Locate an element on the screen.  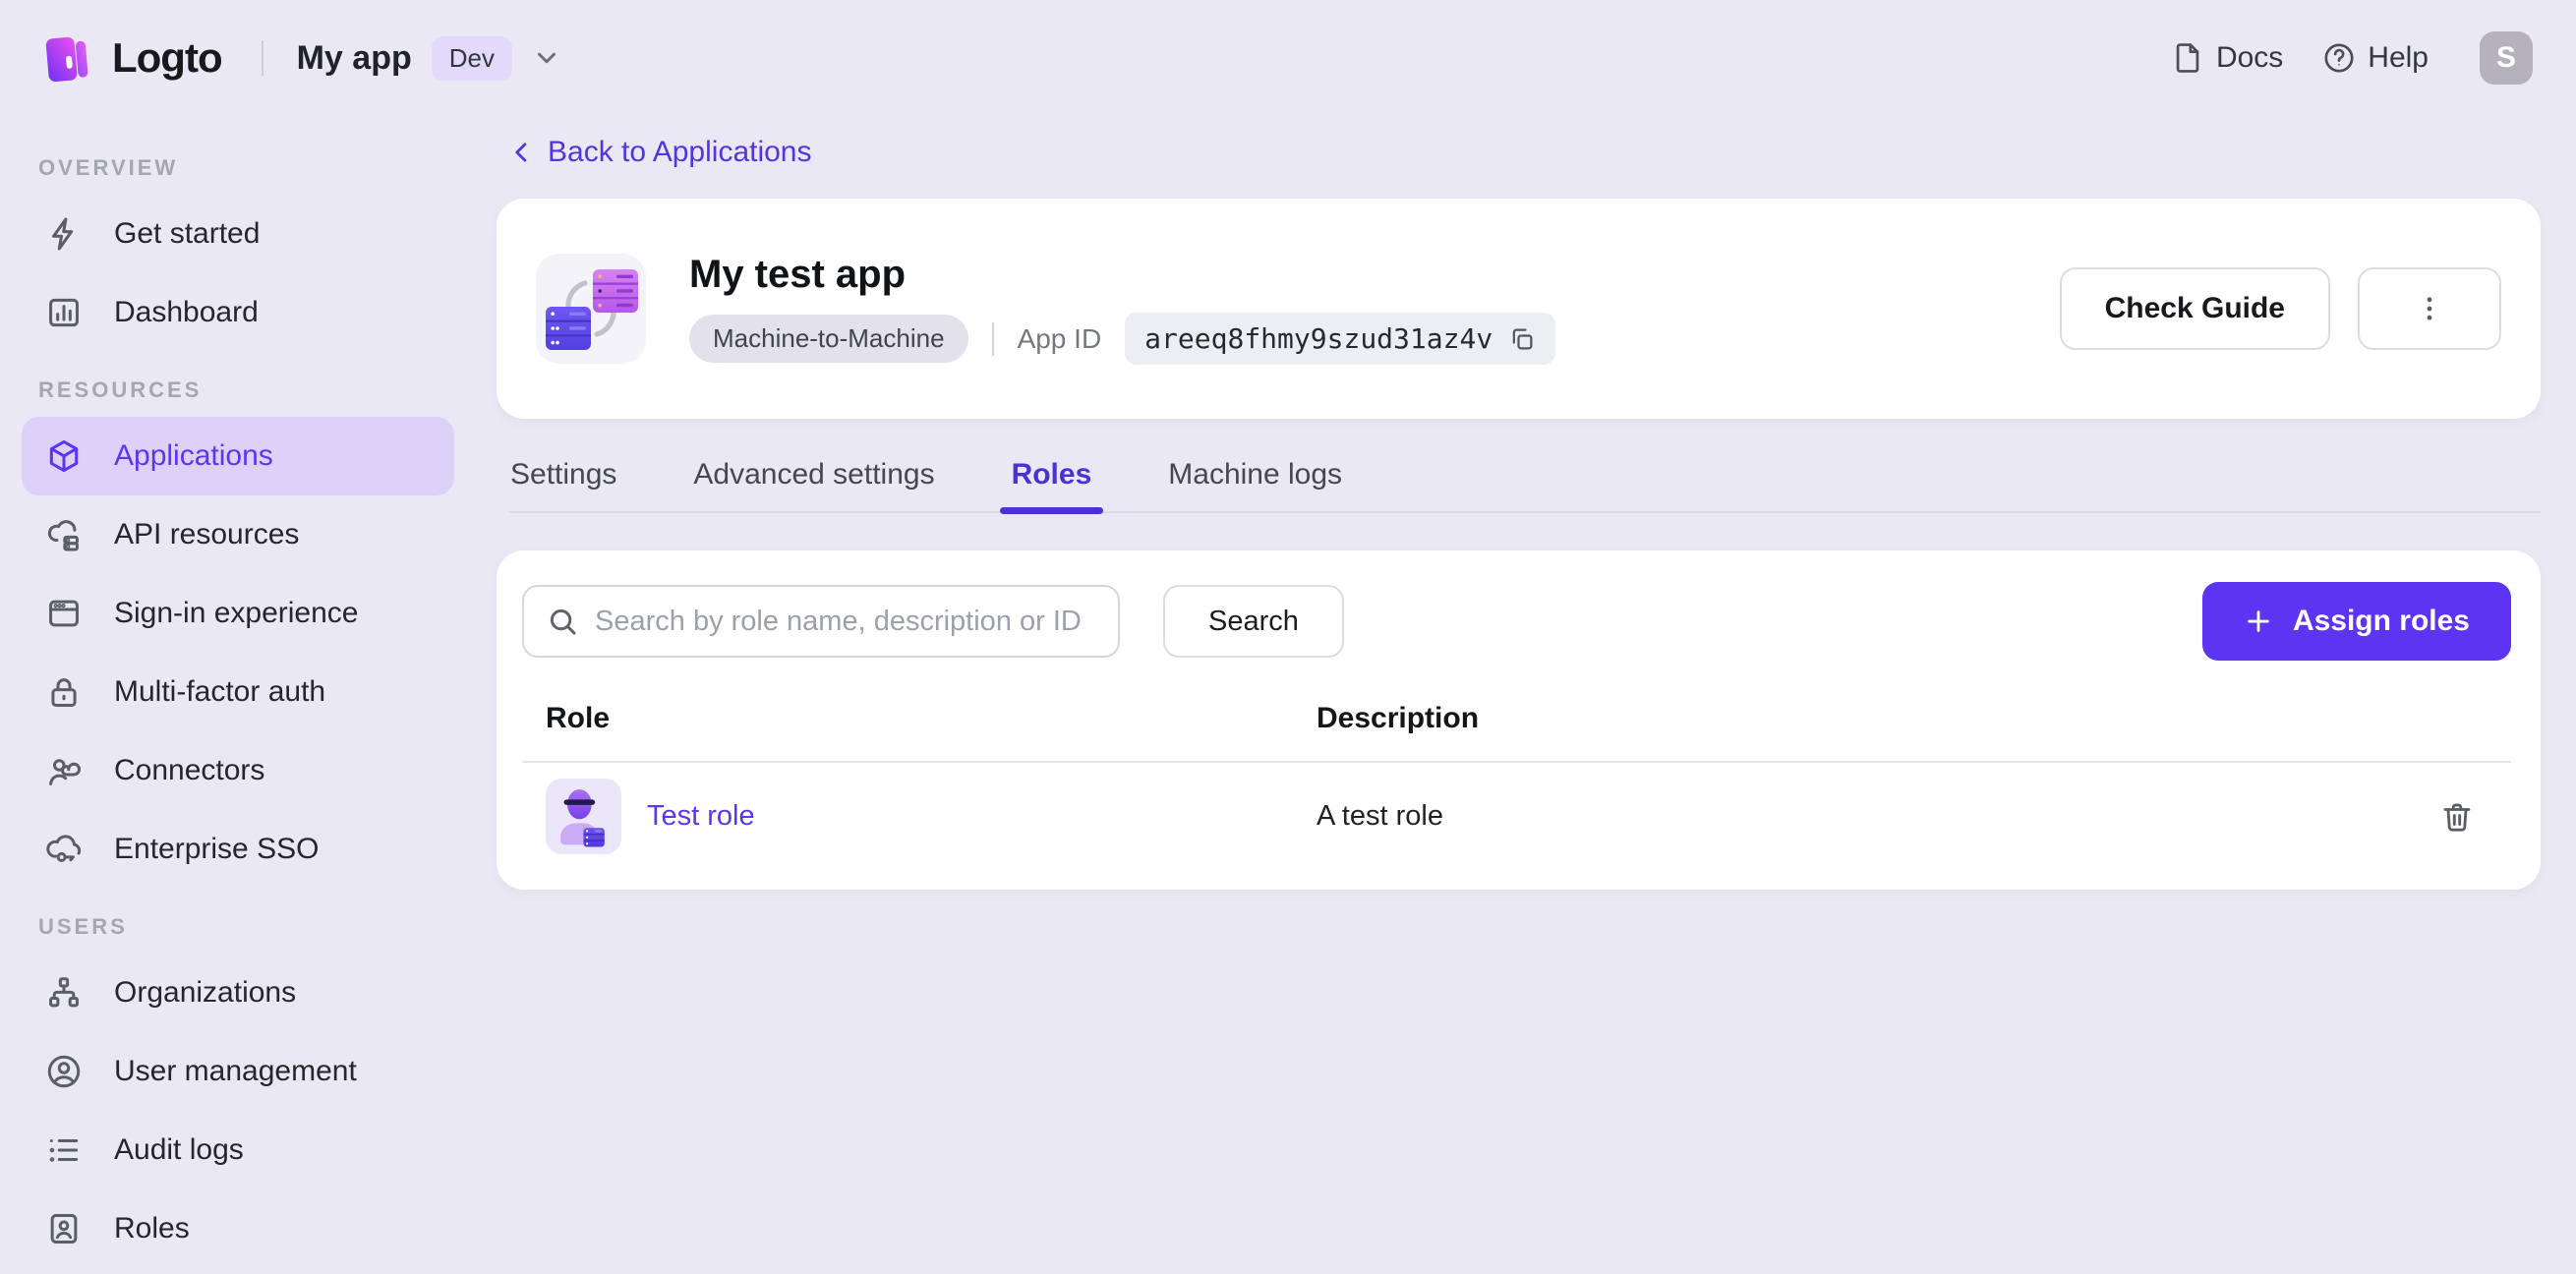
current-app-name: My app is located at coordinates (354, 57).